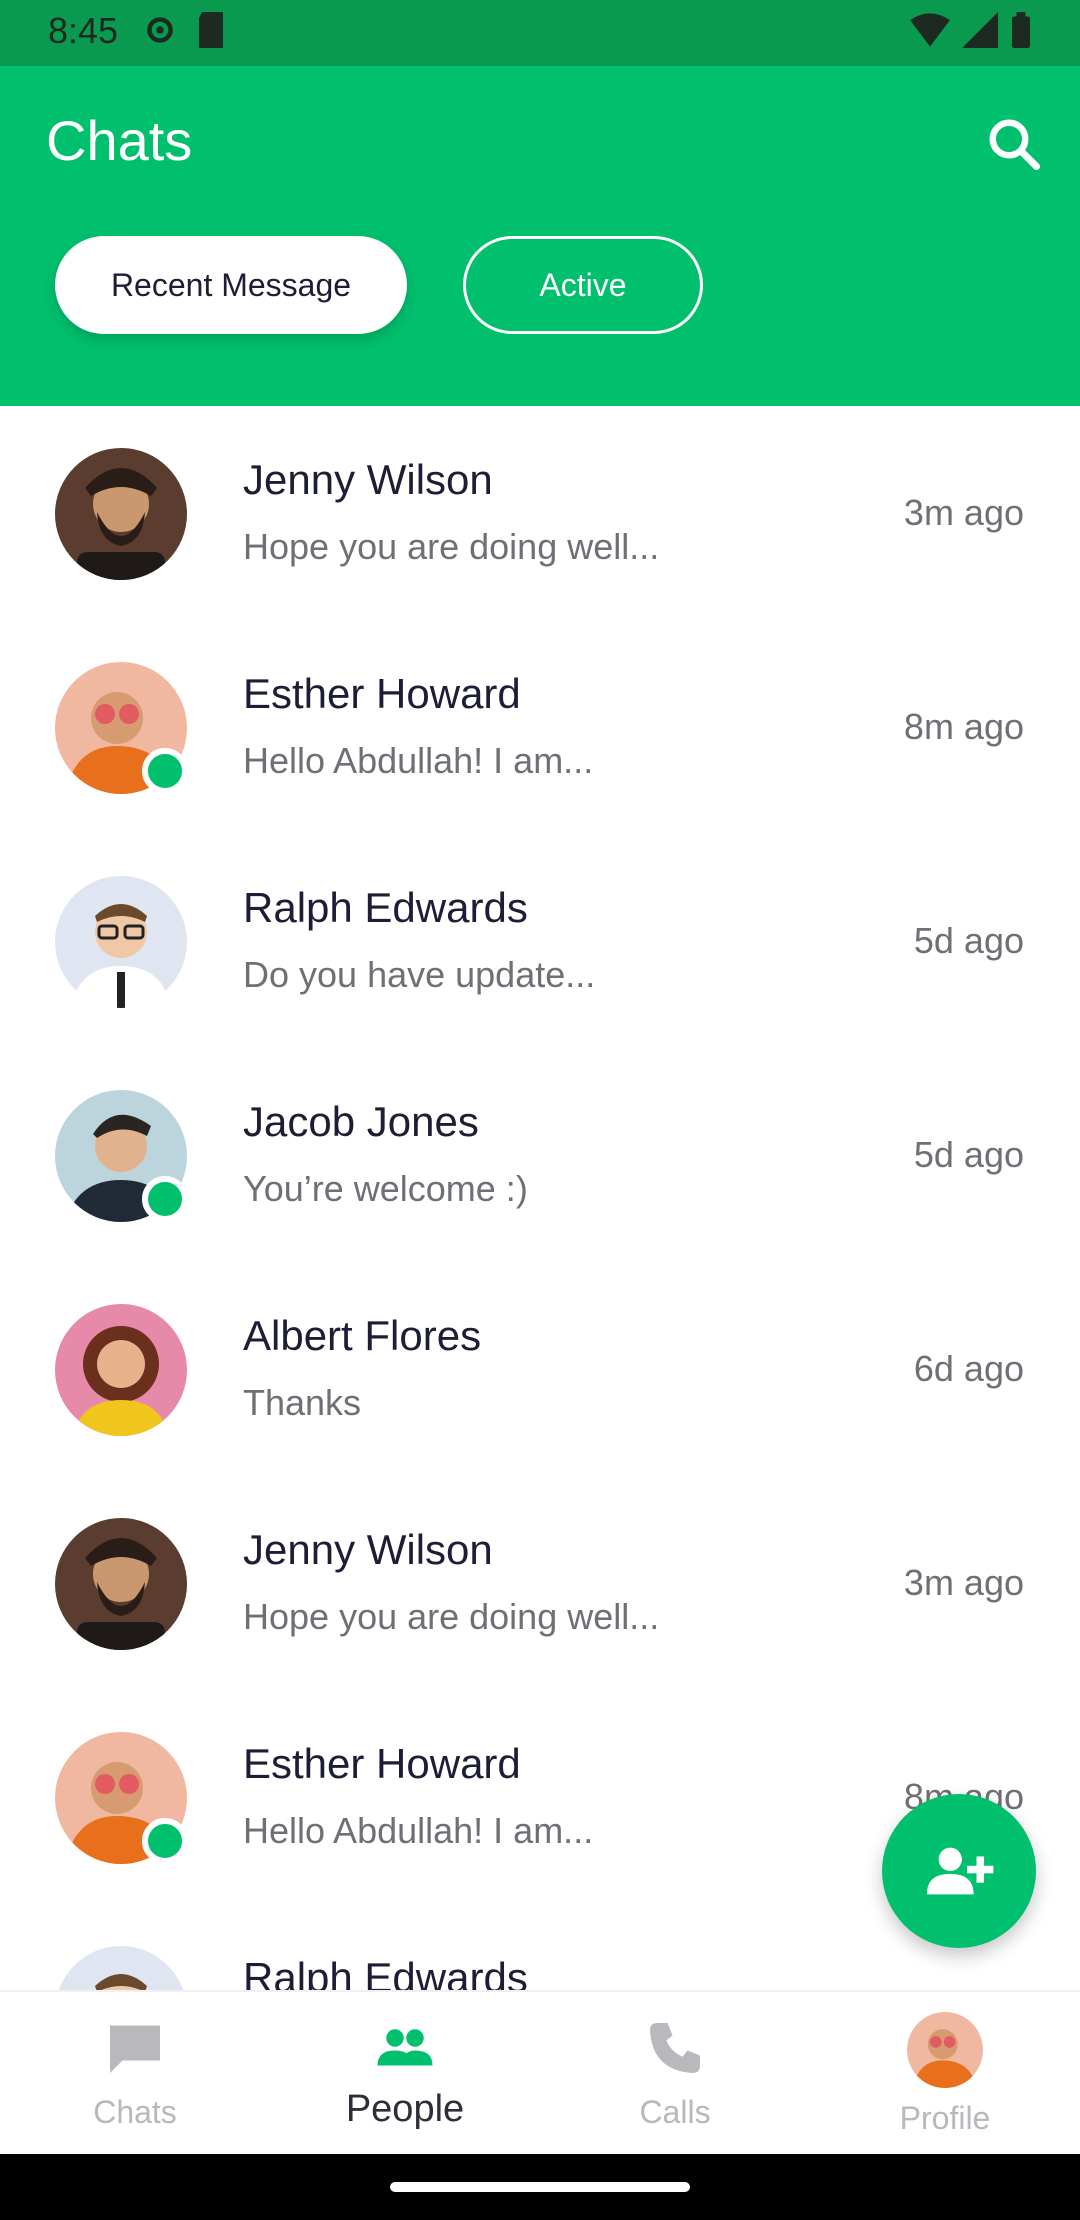 Image resolution: width=1080 pixels, height=2220 pixels. What do you see at coordinates (945, 2050) in the screenshot?
I see `profile-avatar` at bounding box center [945, 2050].